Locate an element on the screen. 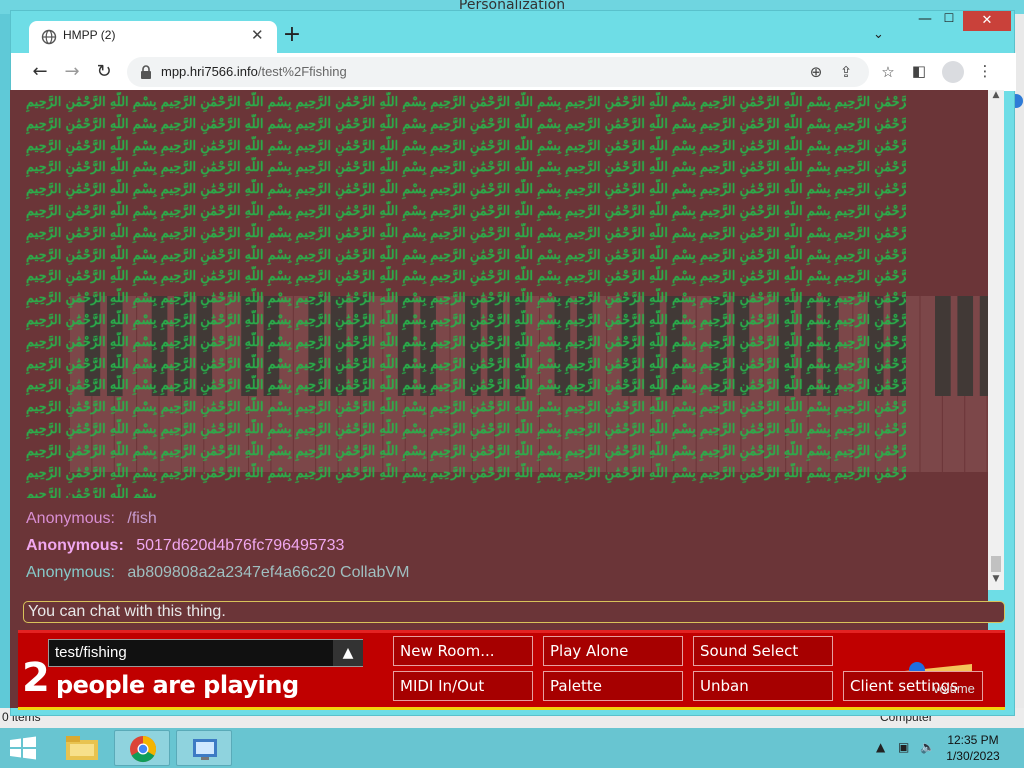 This screenshot has height=768, width=1024. profile-avatar-icon is located at coordinates (953, 72).